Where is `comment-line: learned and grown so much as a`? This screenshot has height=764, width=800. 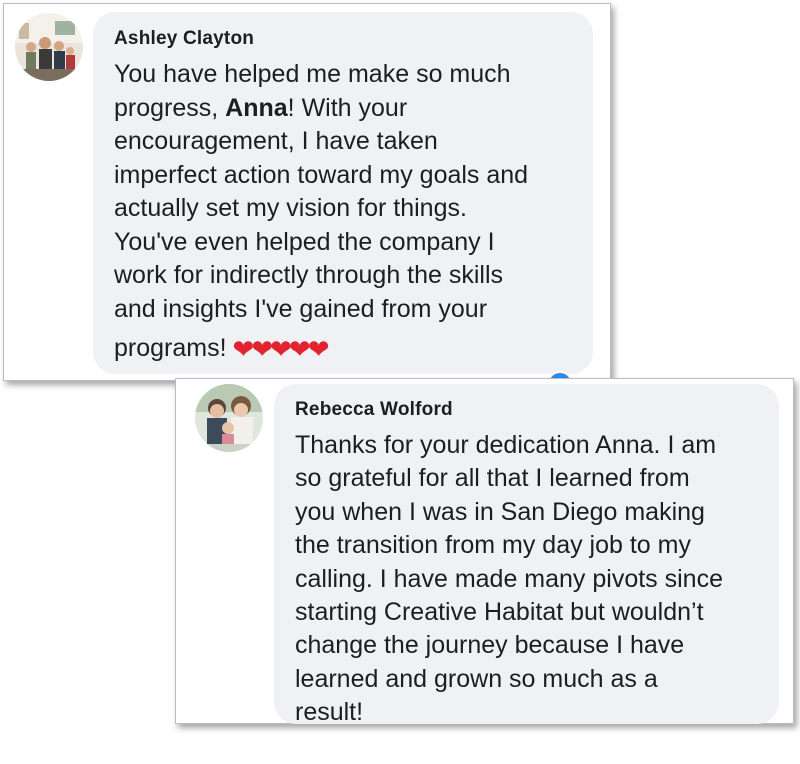
comment-line: learned and grown so much as a is located at coordinates (476, 678).